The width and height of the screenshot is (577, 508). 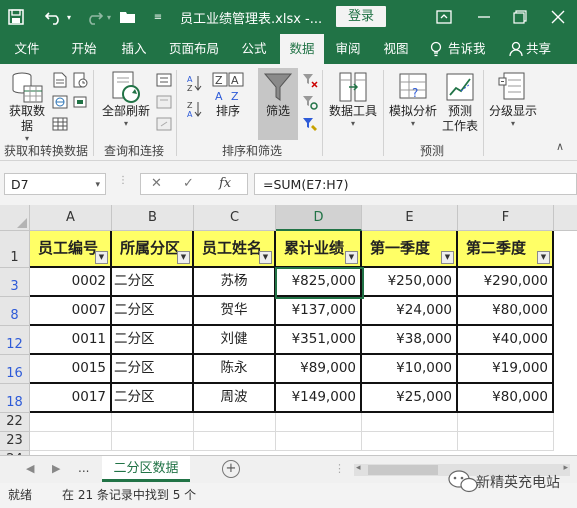 What do you see at coordinates (235, 218) in the screenshot?
I see `column-header-c: C` at bounding box center [235, 218].